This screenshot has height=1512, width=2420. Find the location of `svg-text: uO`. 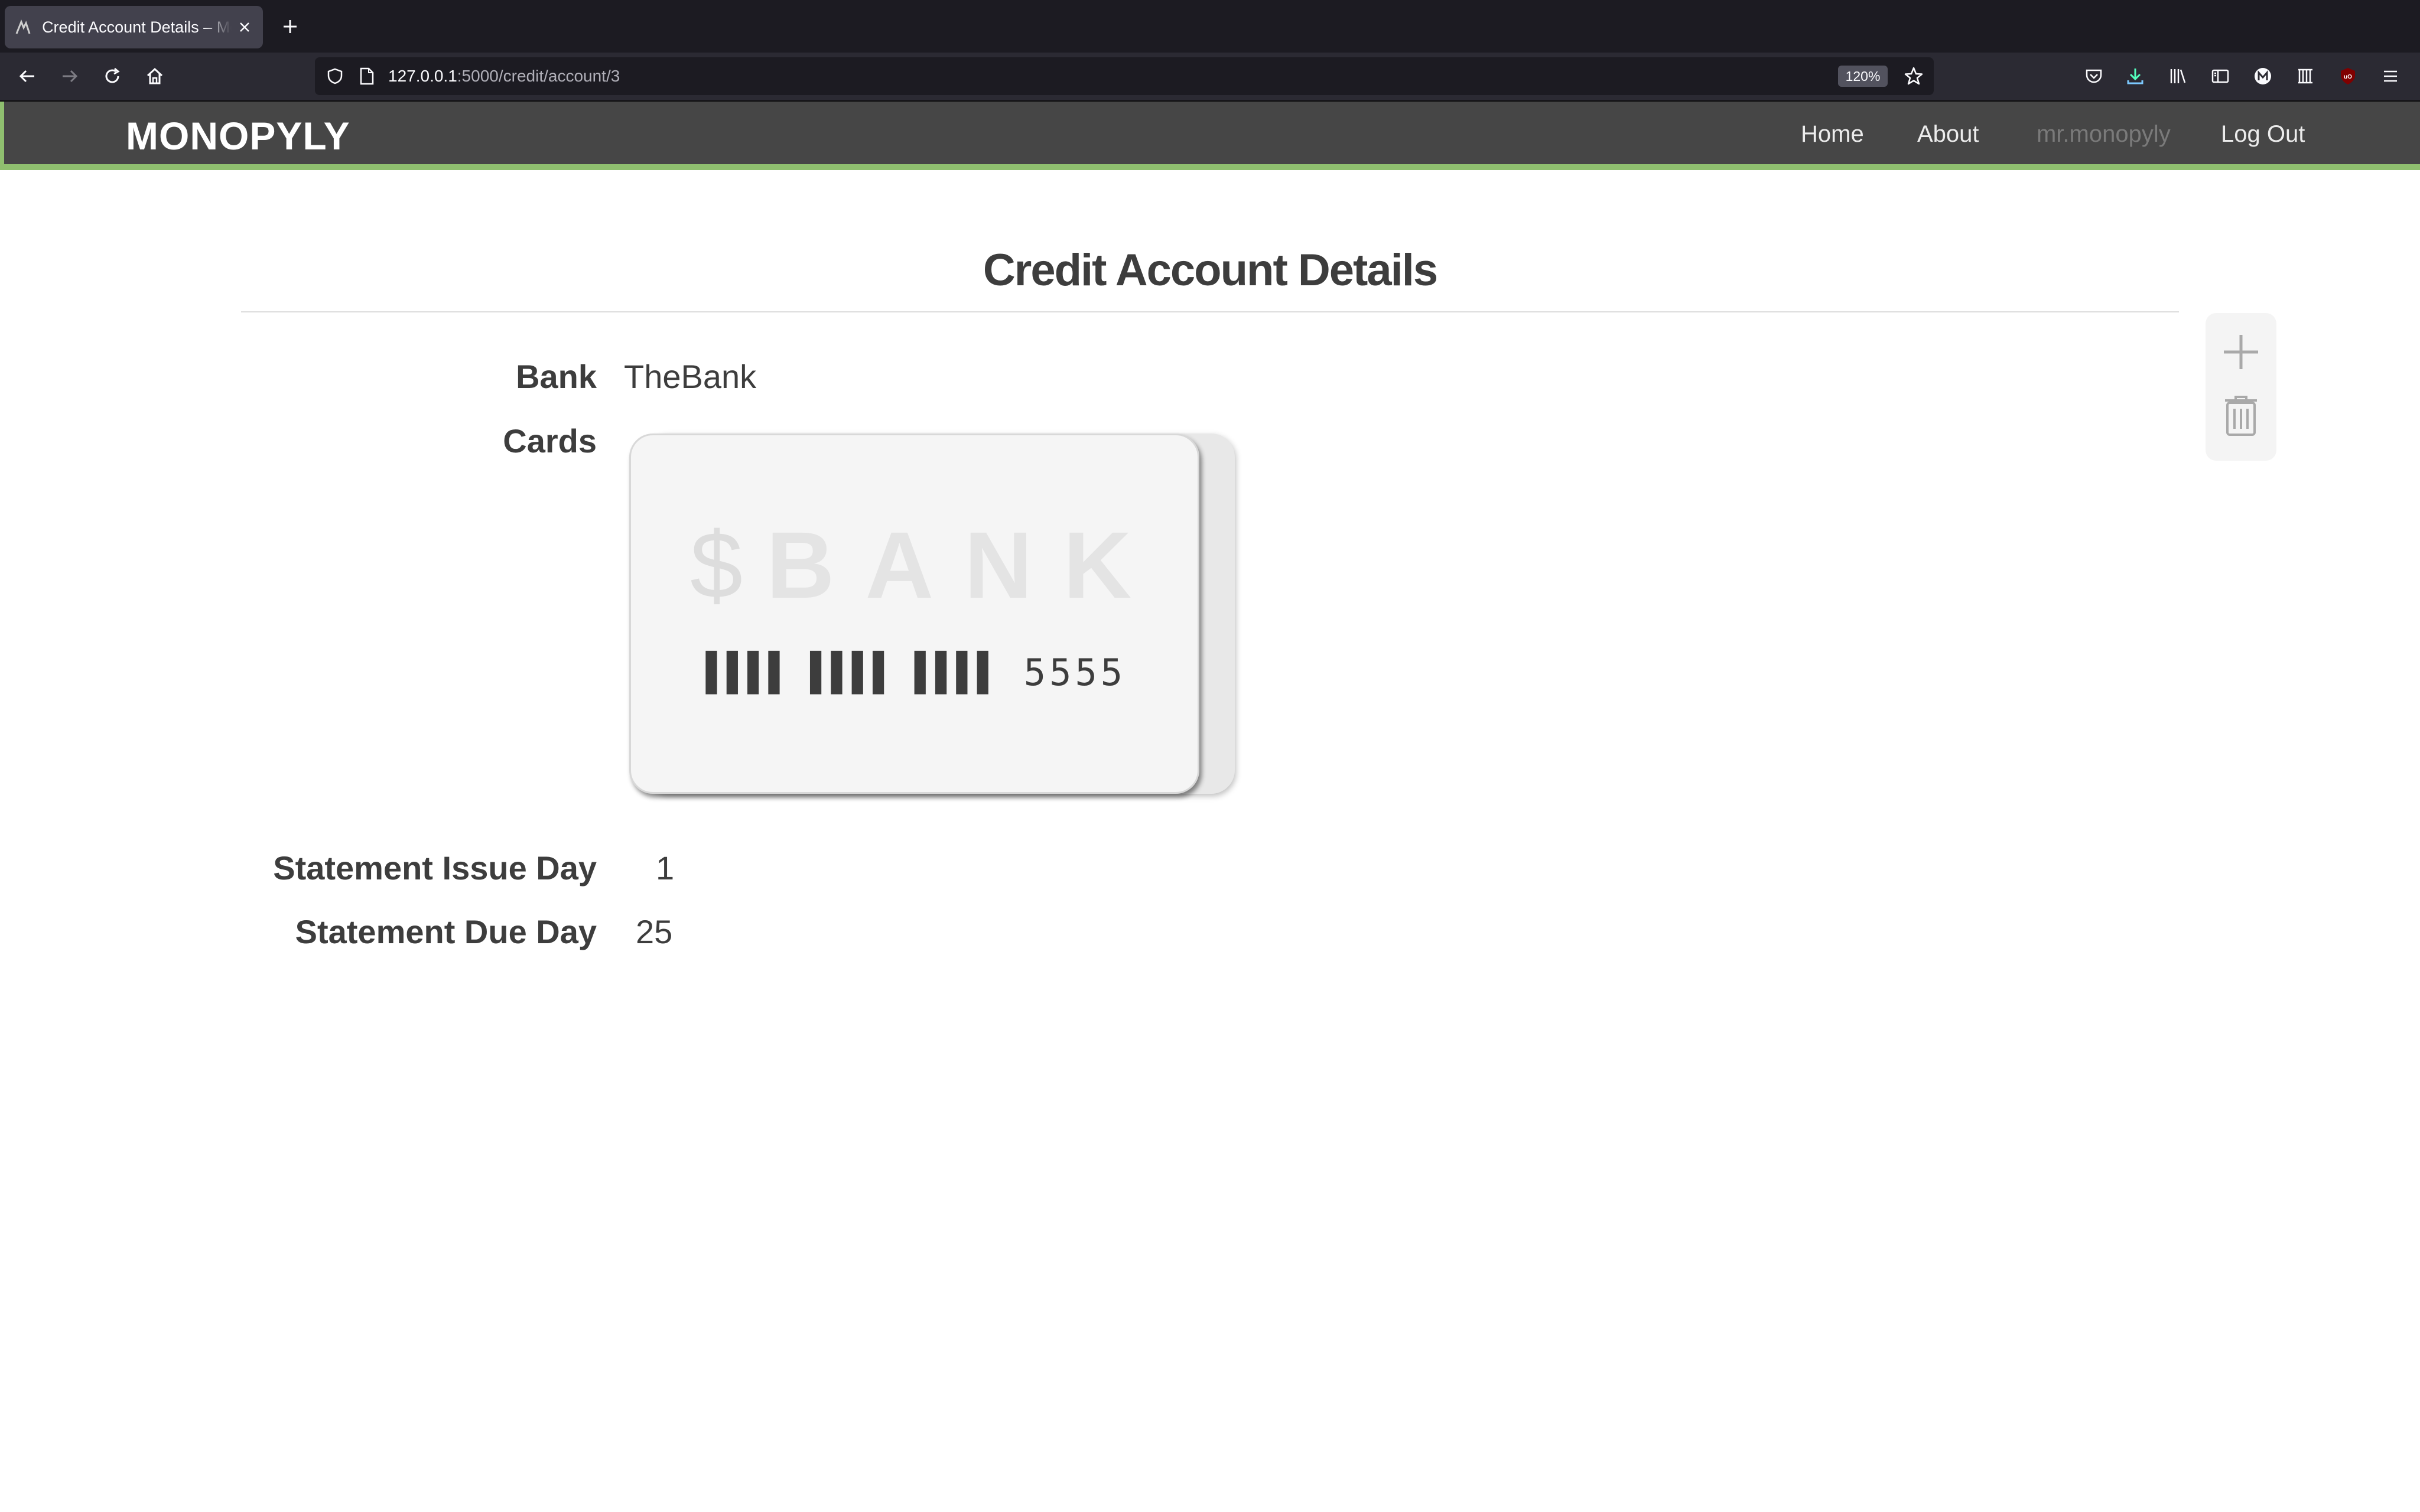

svg-text: uO is located at coordinates (2348, 77).